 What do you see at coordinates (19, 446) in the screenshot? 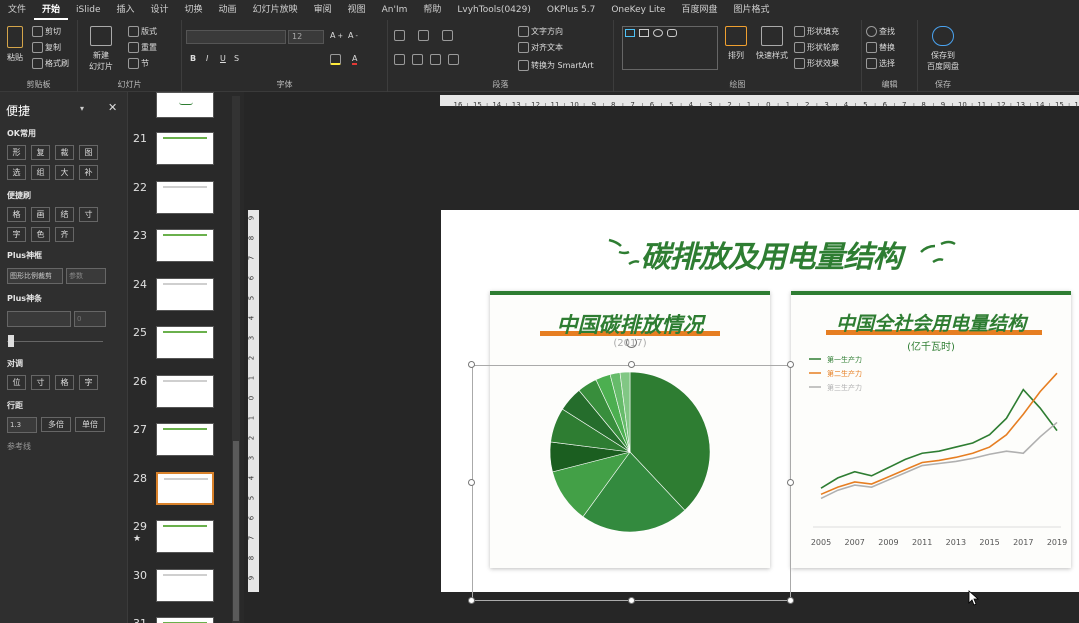
I see `guides-link: 参考线` at bounding box center [19, 446].